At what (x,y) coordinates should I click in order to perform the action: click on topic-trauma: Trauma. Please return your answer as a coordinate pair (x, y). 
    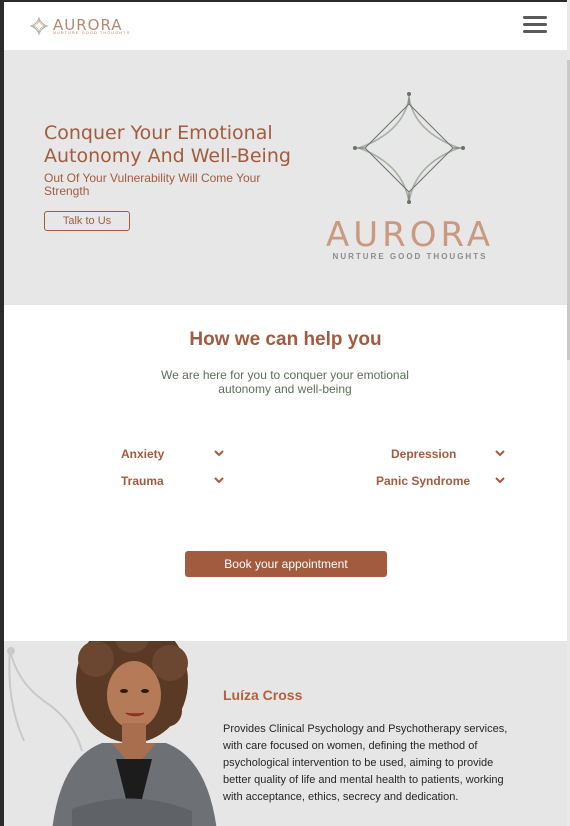
    Looking at the image, I should click on (173, 483).